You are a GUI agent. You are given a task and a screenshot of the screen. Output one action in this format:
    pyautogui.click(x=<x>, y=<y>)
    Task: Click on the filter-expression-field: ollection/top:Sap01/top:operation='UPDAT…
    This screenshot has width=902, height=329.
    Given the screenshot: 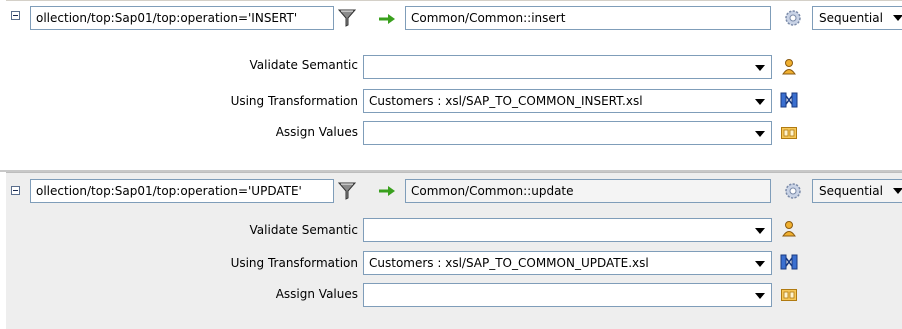 What is the action you would take?
    pyautogui.click(x=182, y=191)
    